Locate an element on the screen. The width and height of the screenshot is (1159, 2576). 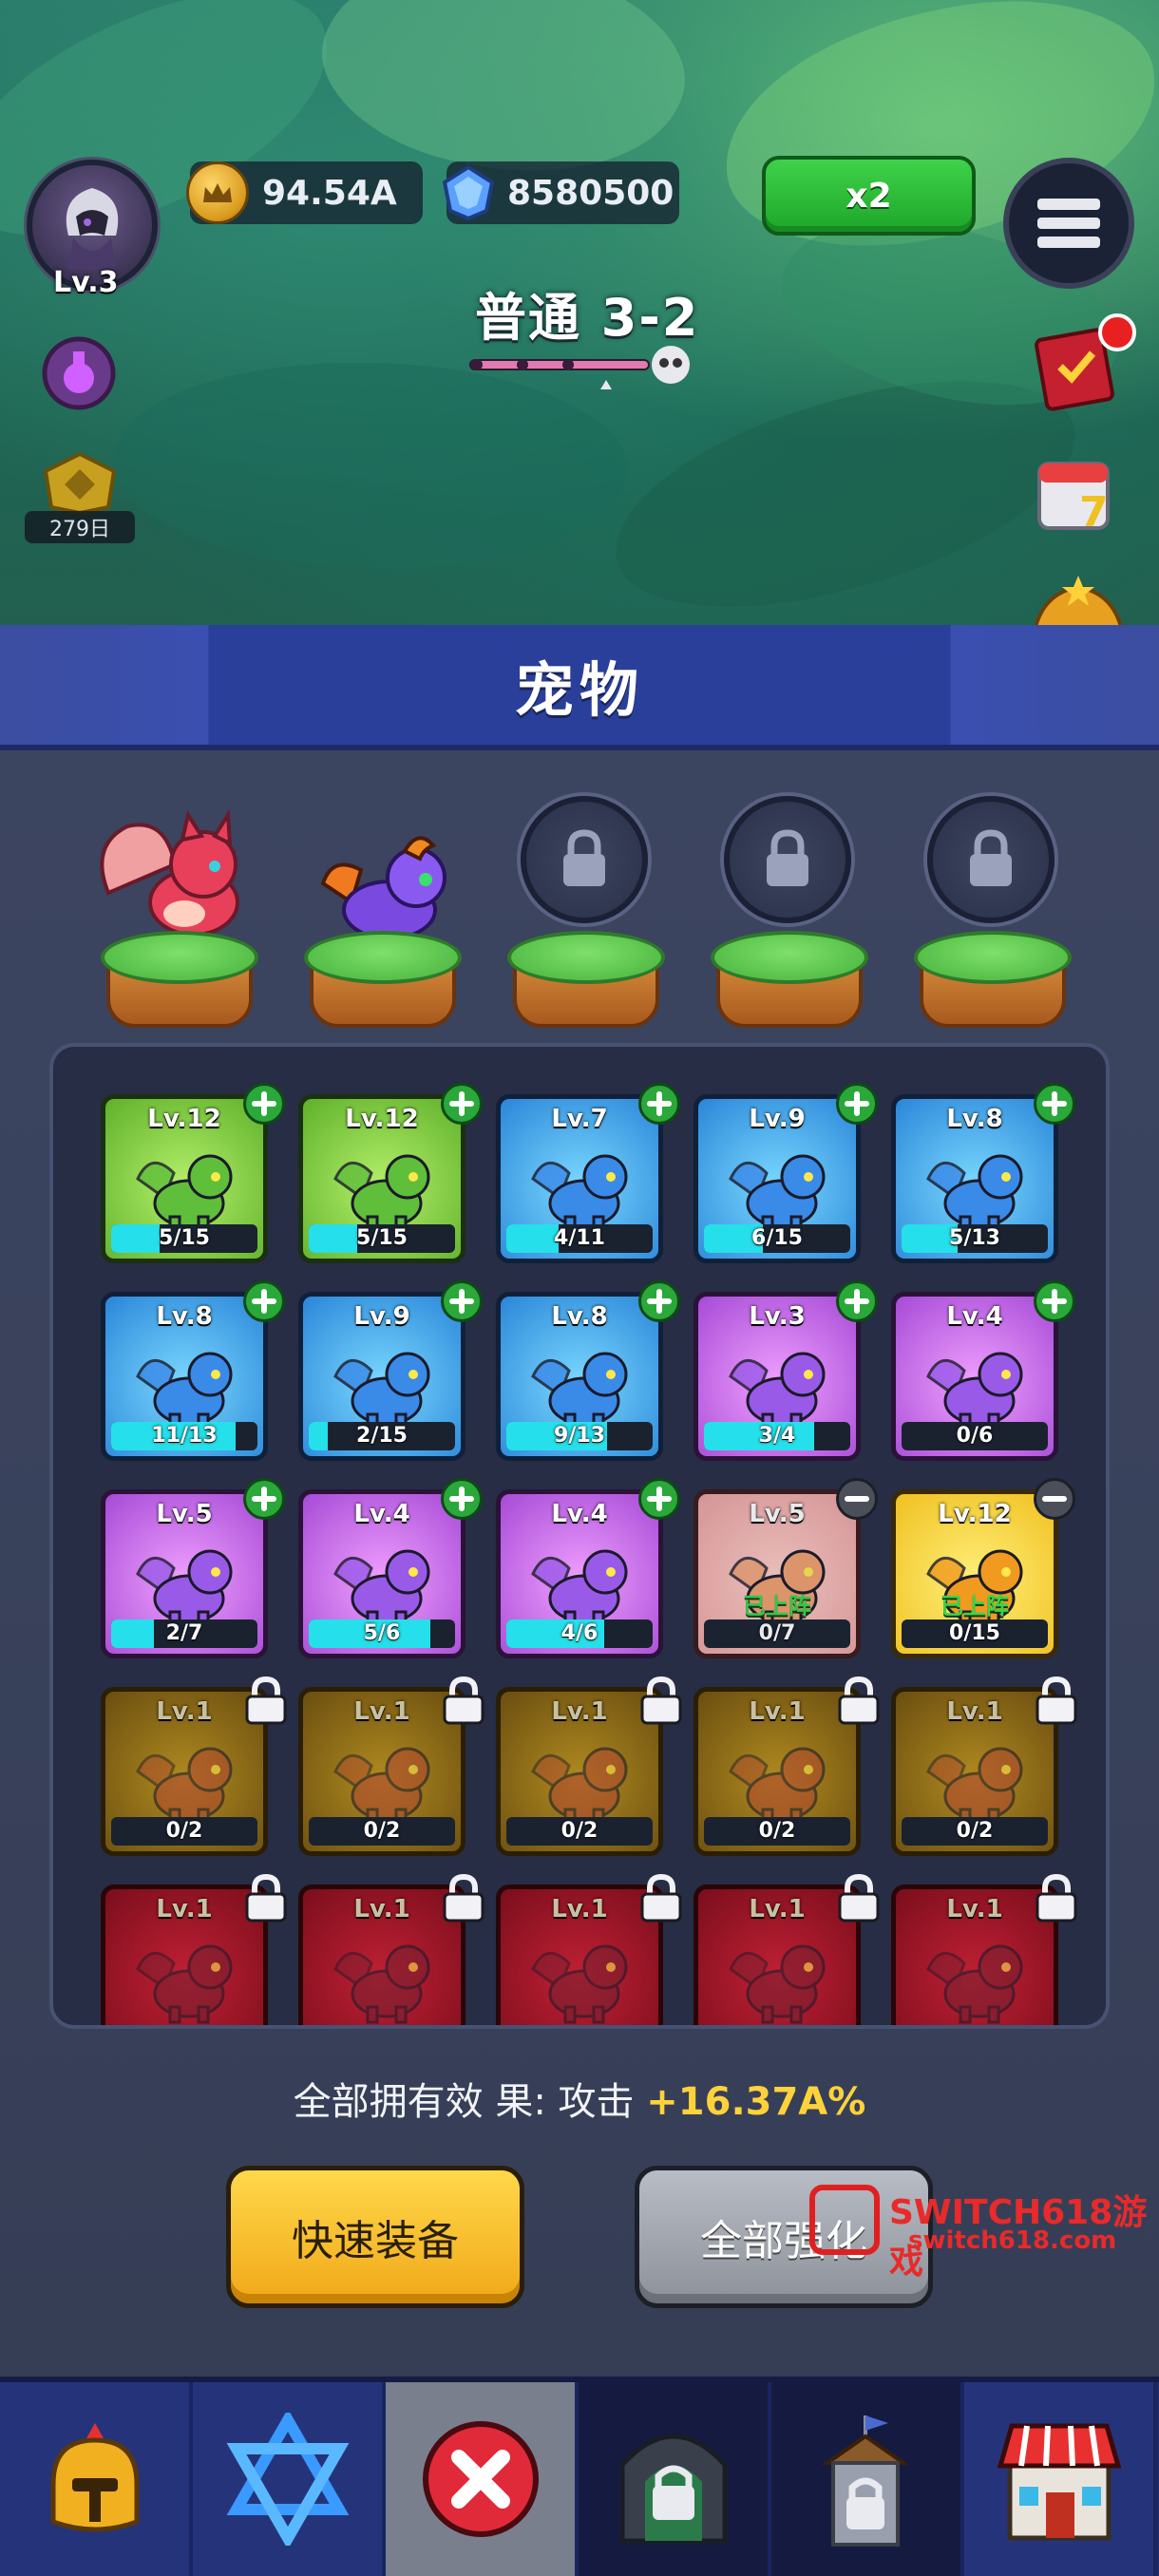
pet-card: Lv.4 0/6 is located at coordinates (974, 1376).